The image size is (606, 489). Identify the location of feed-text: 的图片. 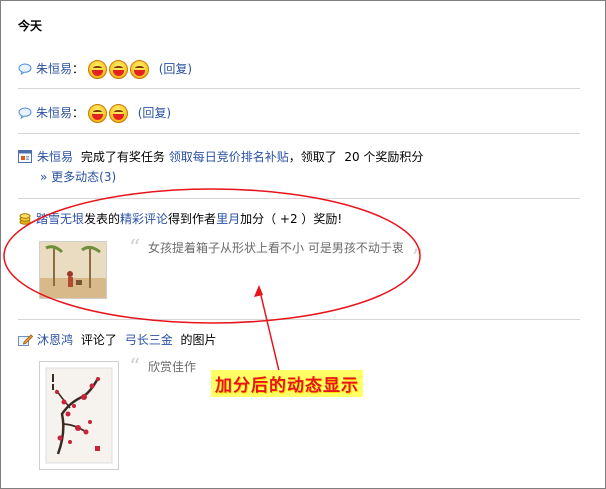
(198, 340).